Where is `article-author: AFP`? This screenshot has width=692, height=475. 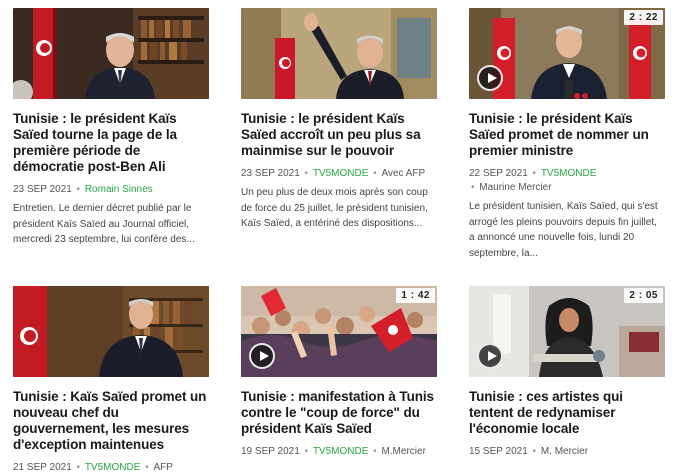
article-author: AFP is located at coordinates (163, 467).